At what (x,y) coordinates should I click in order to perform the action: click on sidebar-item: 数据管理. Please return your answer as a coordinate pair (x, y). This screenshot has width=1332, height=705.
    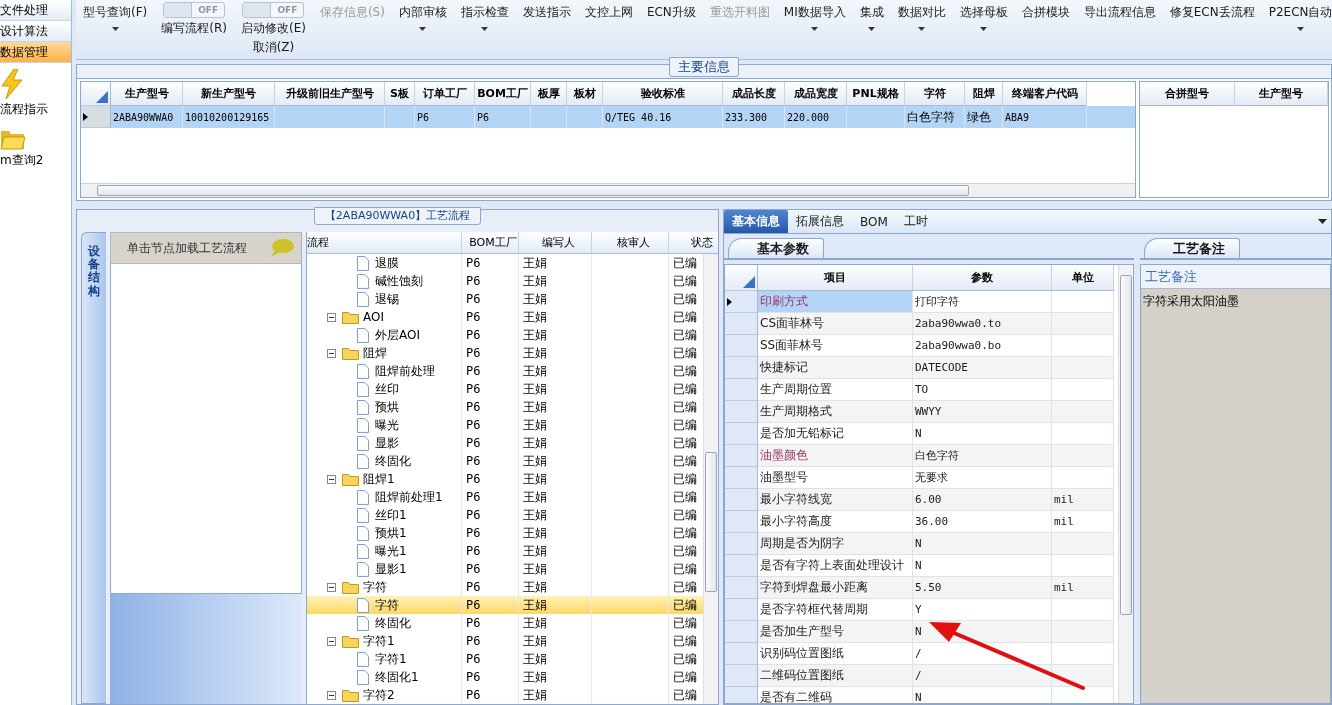
    Looking at the image, I should click on (35, 52).